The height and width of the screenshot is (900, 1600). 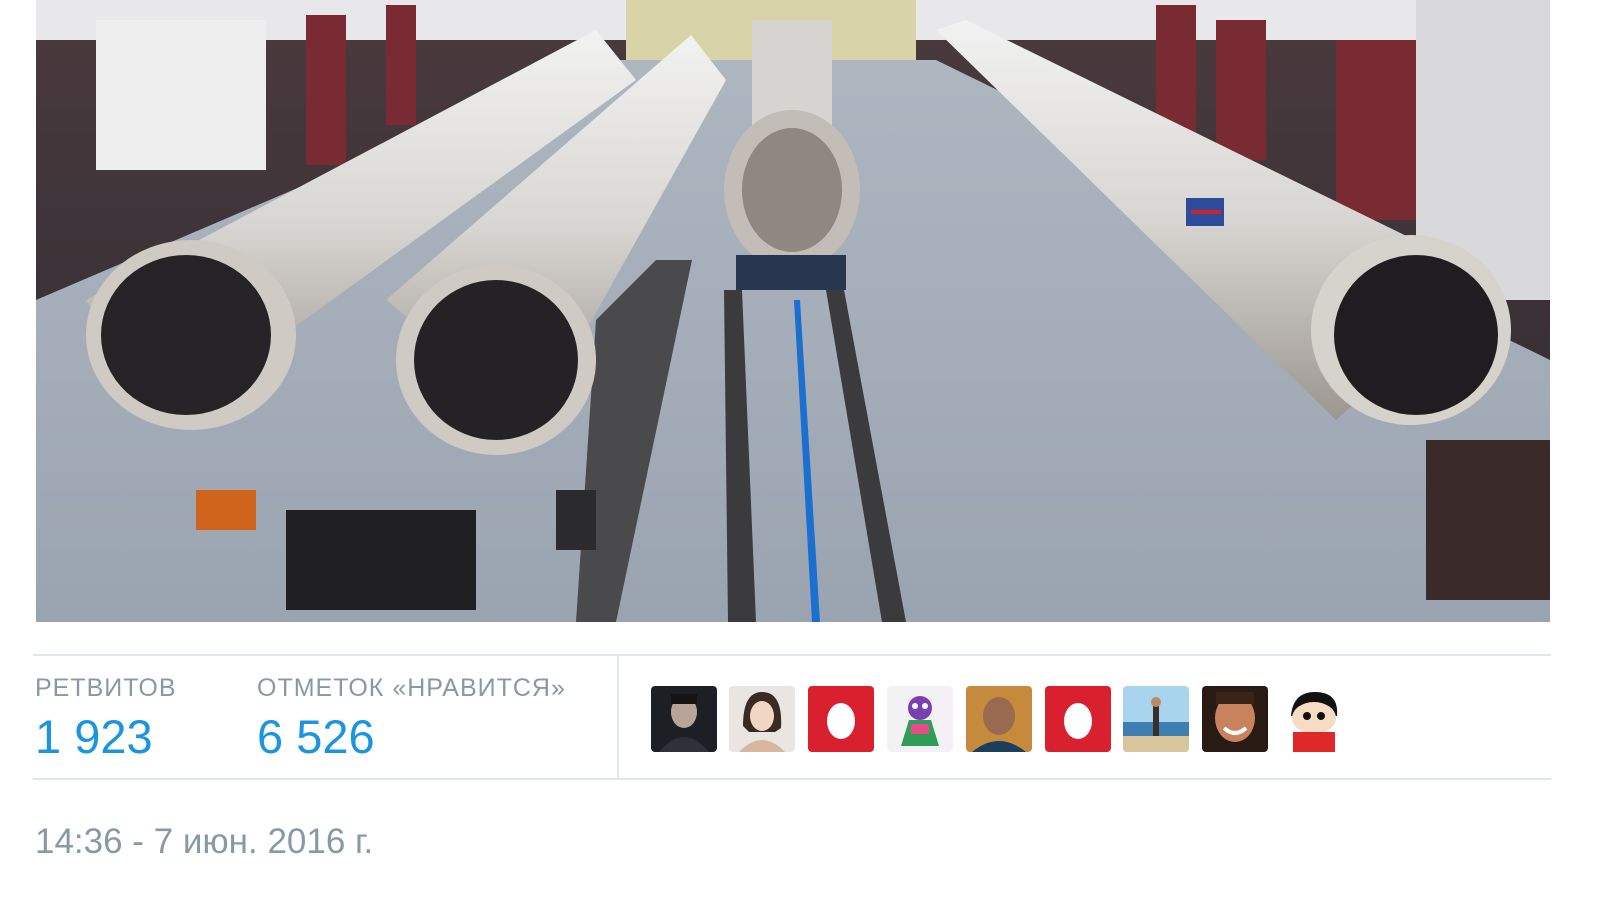 What do you see at coordinates (1314, 719) in the screenshot?
I see `anime-boy-avatar` at bounding box center [1314, 719].